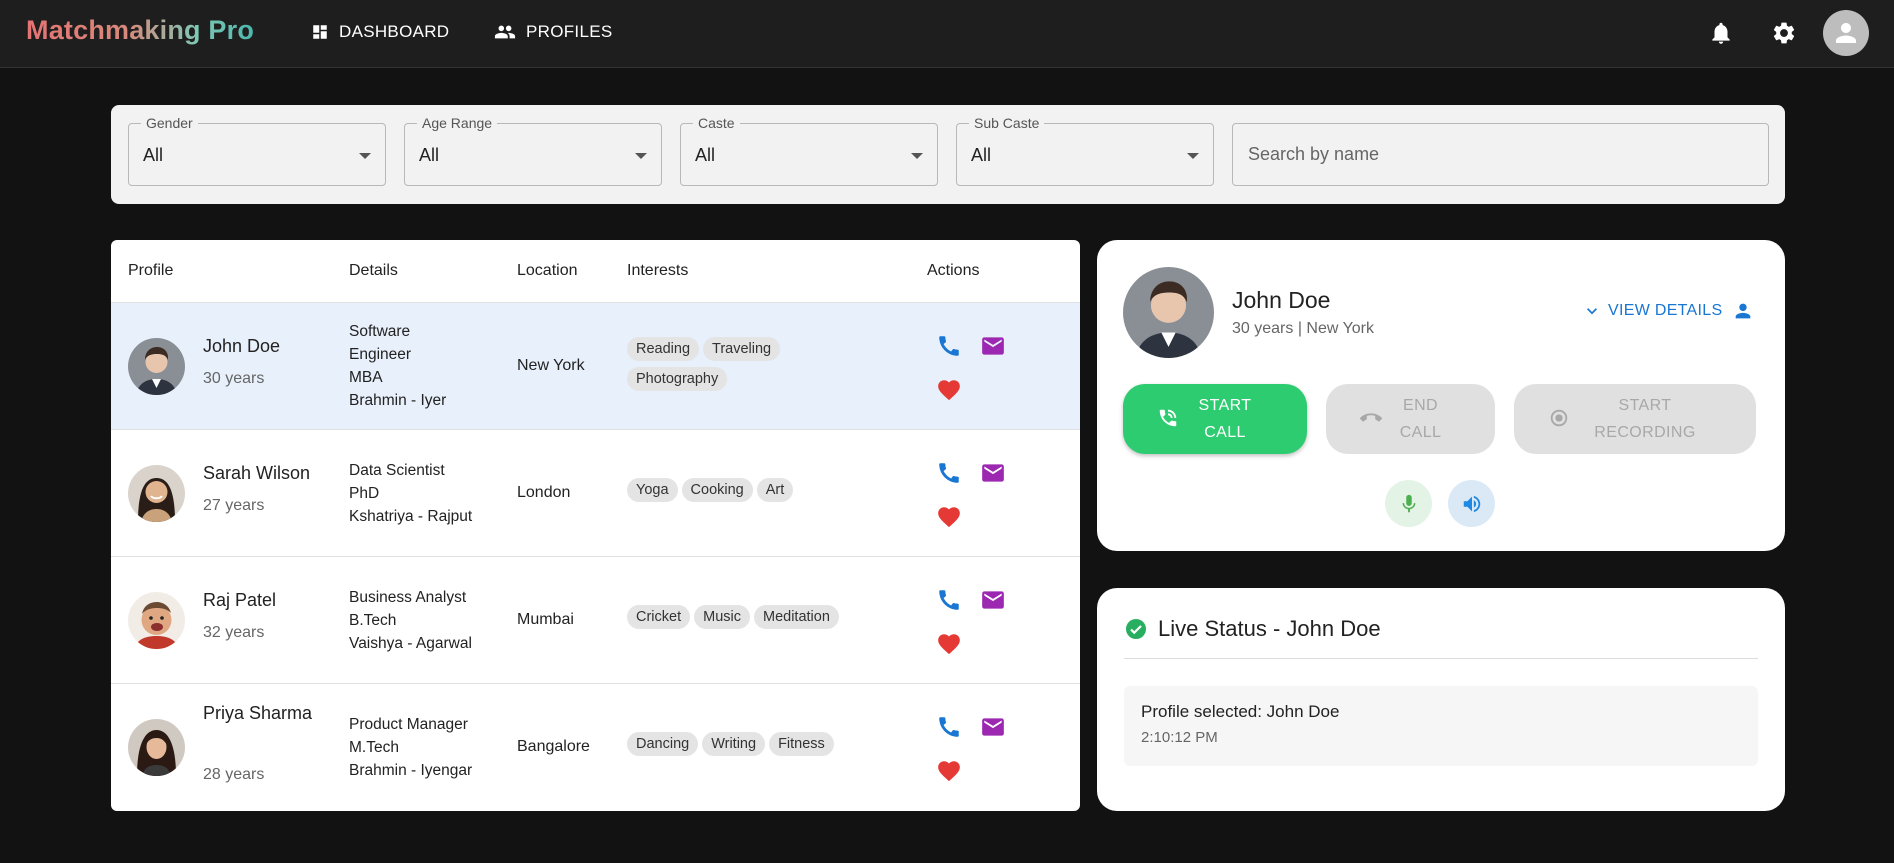 Image resolution: width=1894 pixels, height=863 pixels. Describe the element at coordinates (652, 490) in the screenshot. I see `interest-chip: Yoga` at that location.